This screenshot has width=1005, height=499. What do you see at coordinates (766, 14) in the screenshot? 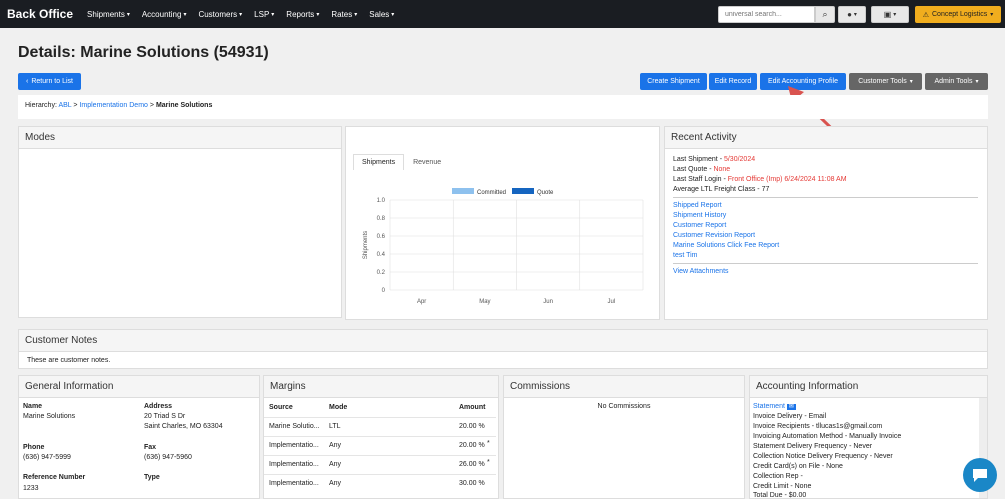
I see `universal-search-input` at bounding box center [766, 14].